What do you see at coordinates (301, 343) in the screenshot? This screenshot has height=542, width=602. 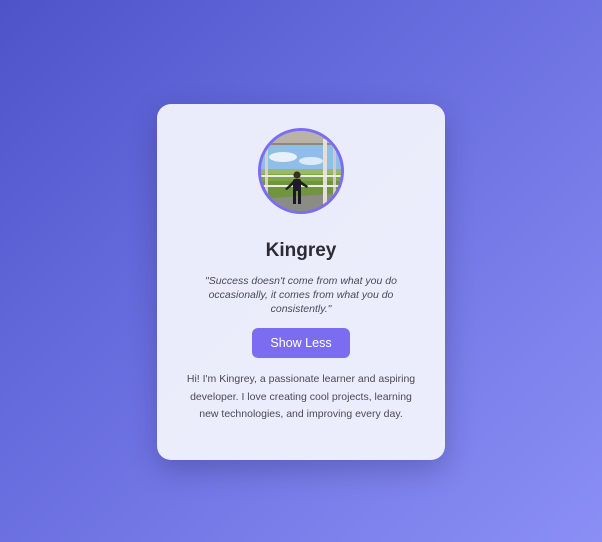 I see `show-less-button: Show Less` at bounding box center [301, 343].